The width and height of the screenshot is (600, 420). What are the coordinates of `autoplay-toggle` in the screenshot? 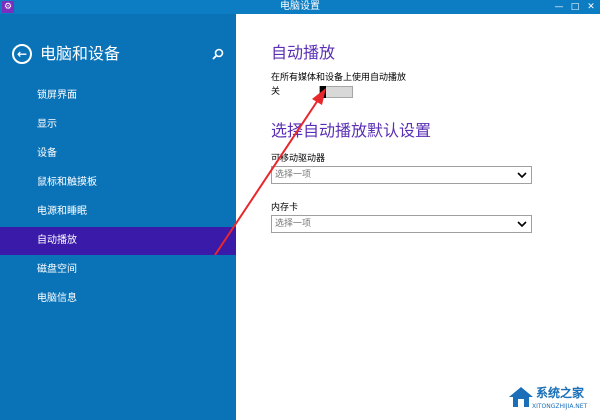 It's located at (336, 92).